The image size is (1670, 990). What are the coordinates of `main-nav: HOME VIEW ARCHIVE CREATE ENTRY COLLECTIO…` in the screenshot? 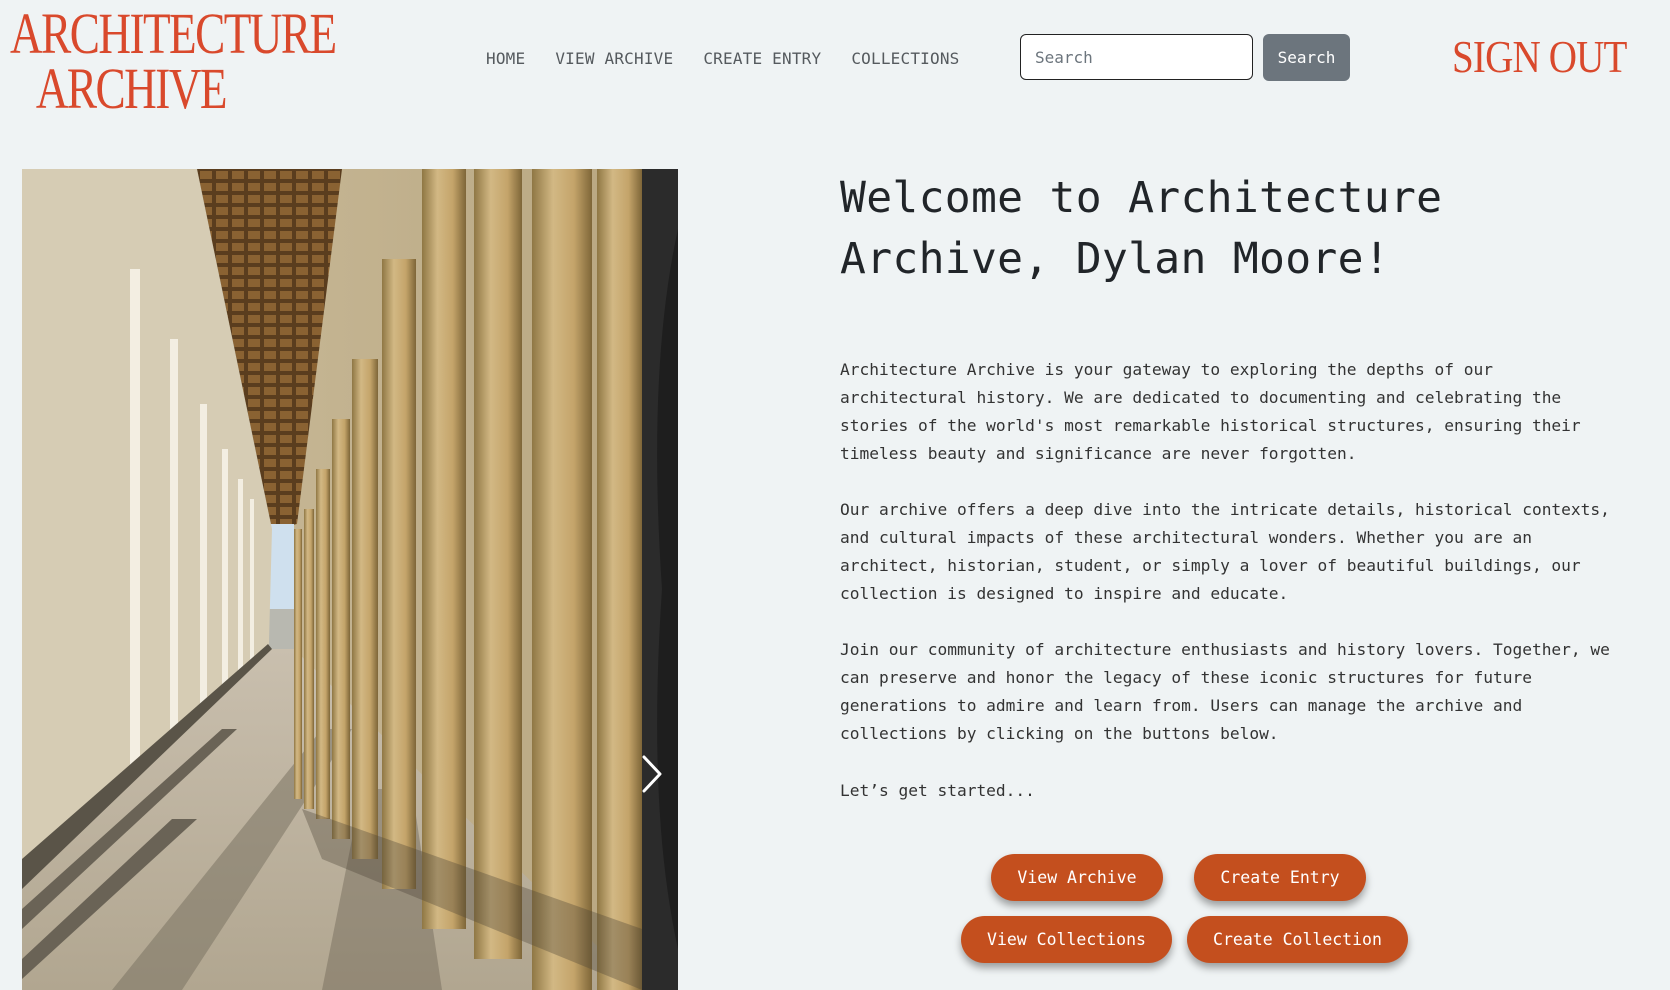 It's located at (723, 58).